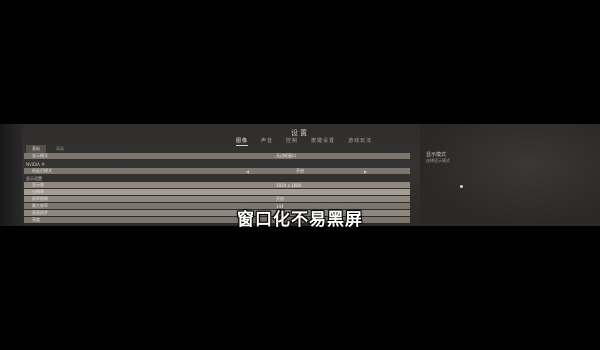 Image resolution: width=600 pixels, height=350 pixels. Describe the element at coordinates (461, 186) in the screenshot. I see `mouse-cursor-icon` at that location.